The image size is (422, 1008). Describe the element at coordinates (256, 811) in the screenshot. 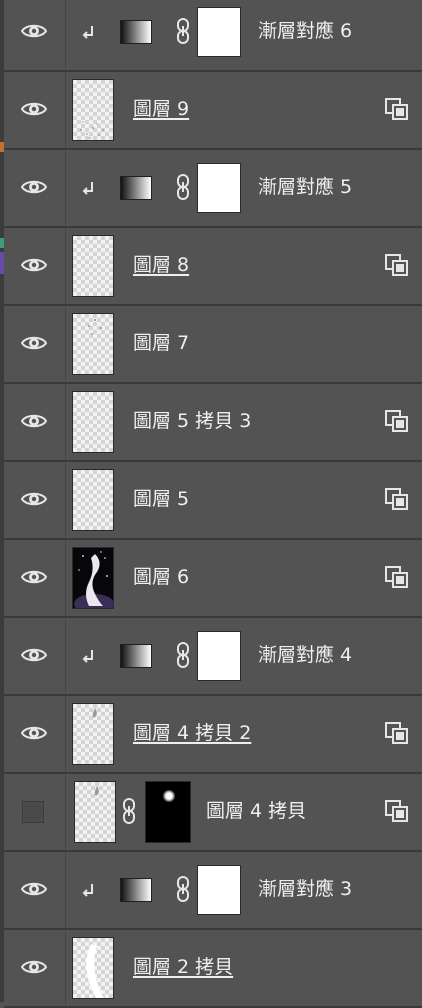

I see `layer-name: 圖層 4 拷貝` at that location.